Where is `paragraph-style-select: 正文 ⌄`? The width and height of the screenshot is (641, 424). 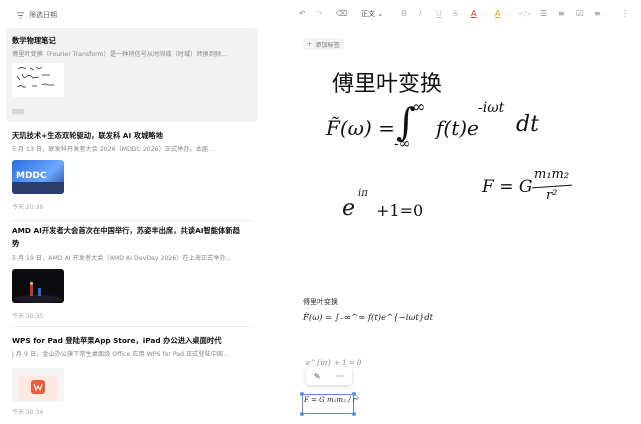 paragraph-style-select: 正文 ⌄ is located at coordinates (372, 14).